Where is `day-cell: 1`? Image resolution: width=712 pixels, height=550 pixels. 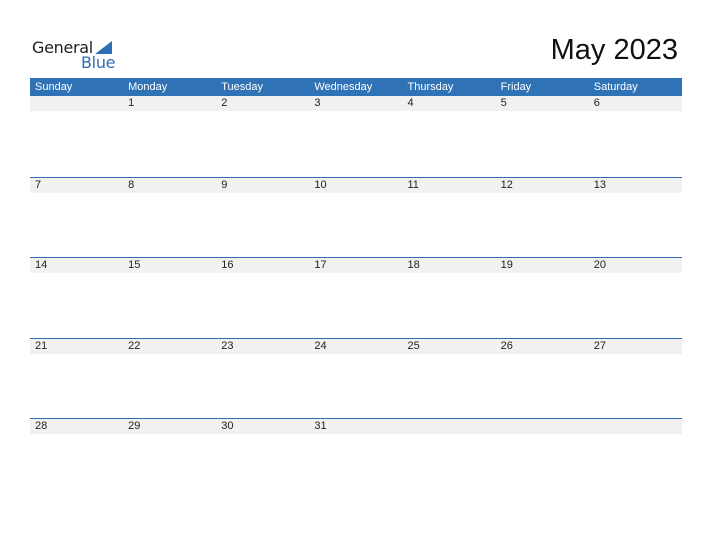 day-cell: 1 is located at coordinates (131, 103).